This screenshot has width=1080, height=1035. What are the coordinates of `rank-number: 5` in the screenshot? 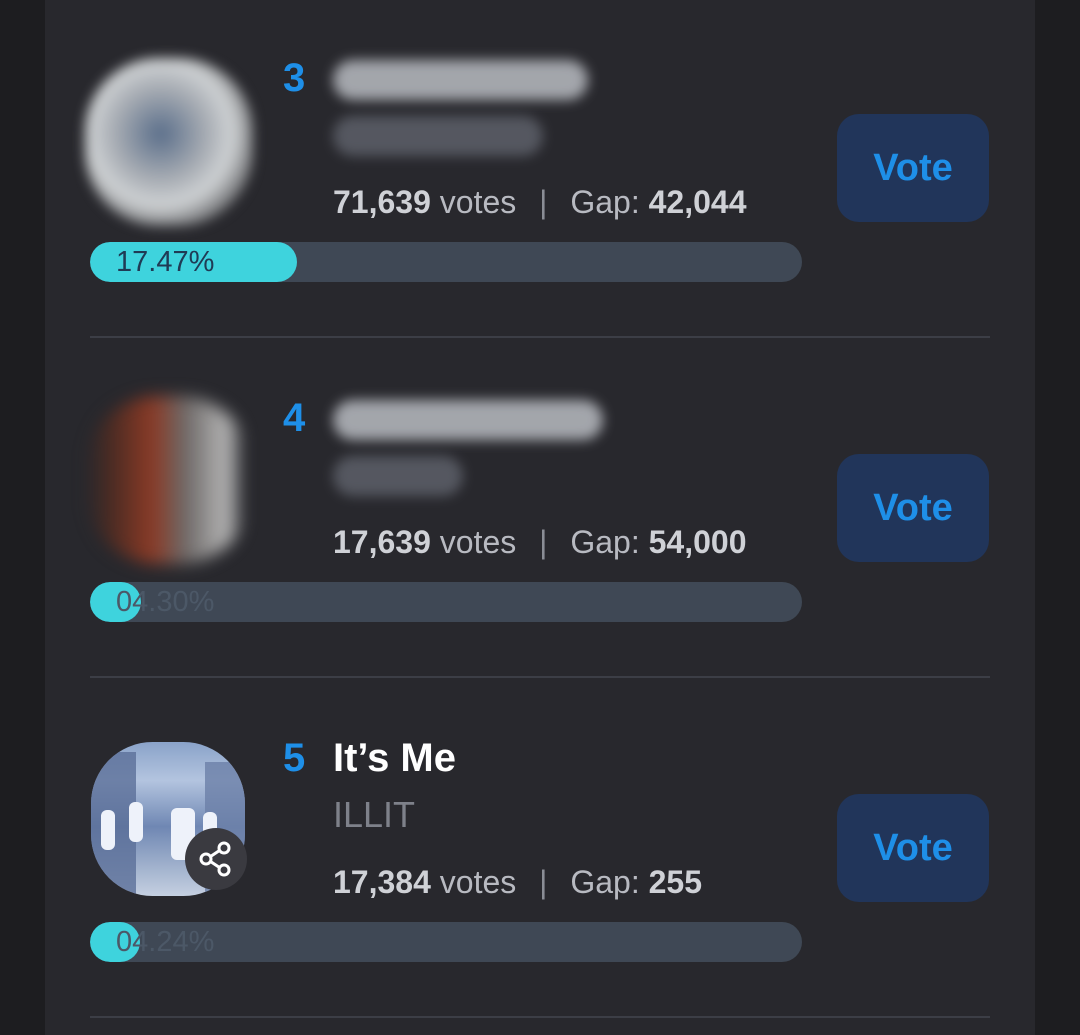 It's located at (294, 758).